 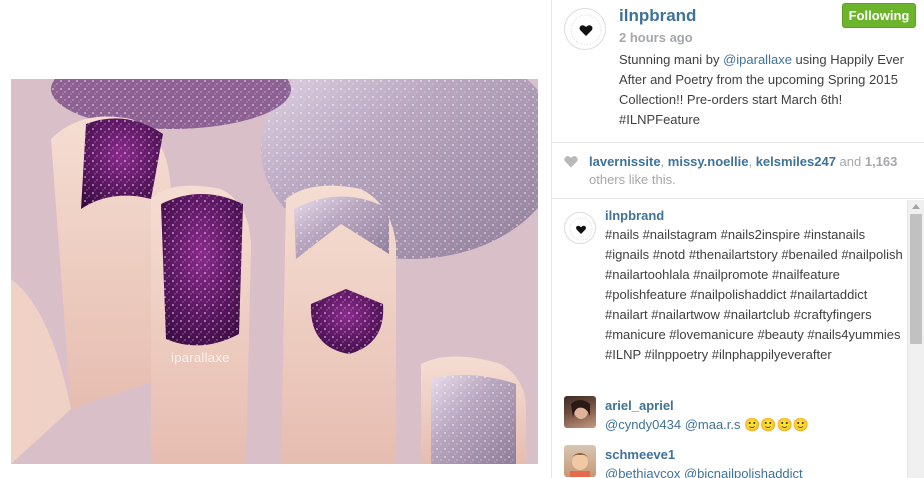 What do you see at coordinates (757, 59) in the screenshot?
I see `caption-mention: @iparallaxe` at bounding box center [757, 59].